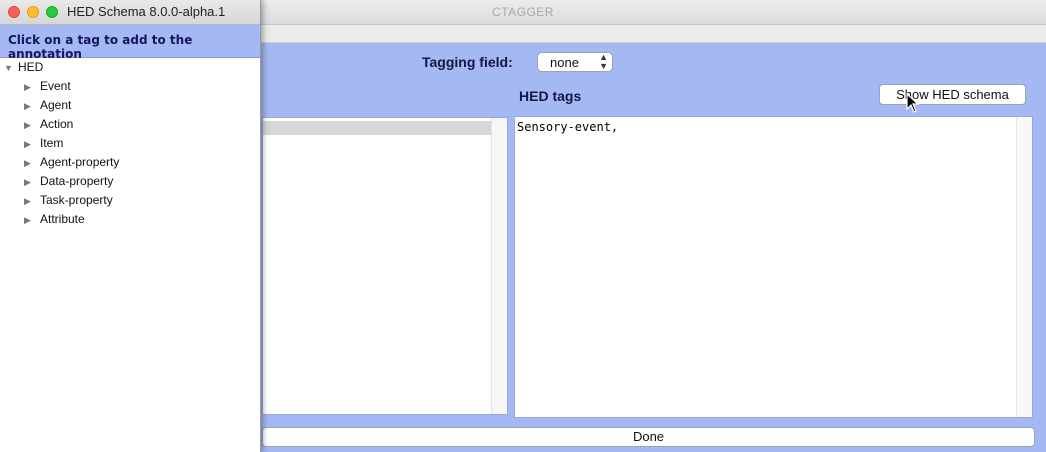 The width and height of the screenshot is (1046, 452). Describe the element at coordinates (14, 12) in the screenshot. I see `close-icon` at that location.